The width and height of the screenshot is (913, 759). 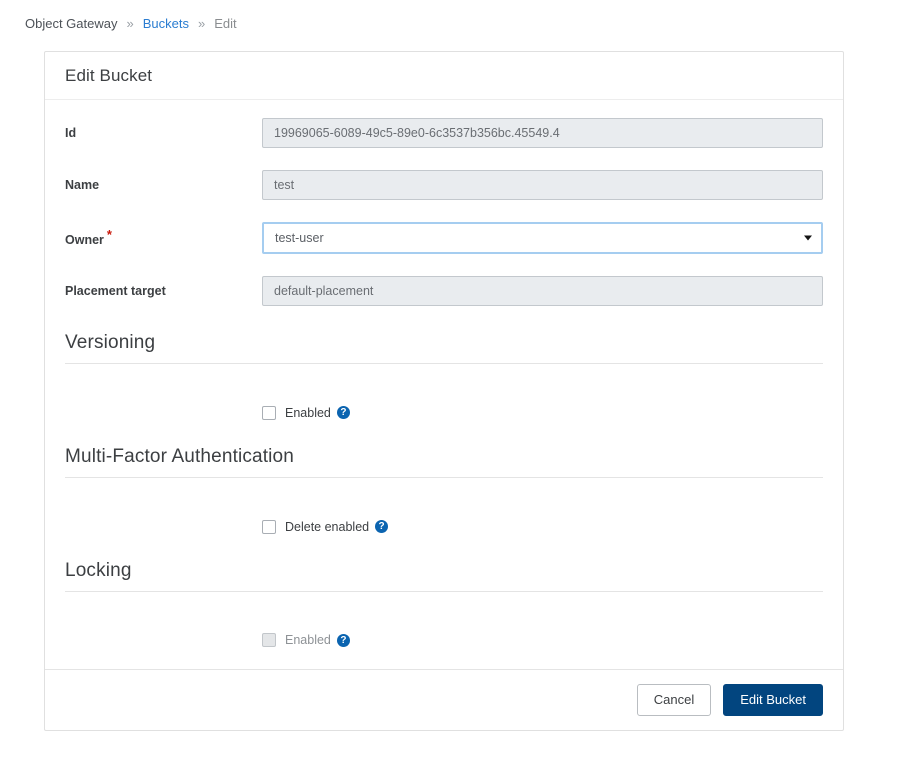 I want to click on form-row-placement-target: Placement target, so click(x=444, y=291).